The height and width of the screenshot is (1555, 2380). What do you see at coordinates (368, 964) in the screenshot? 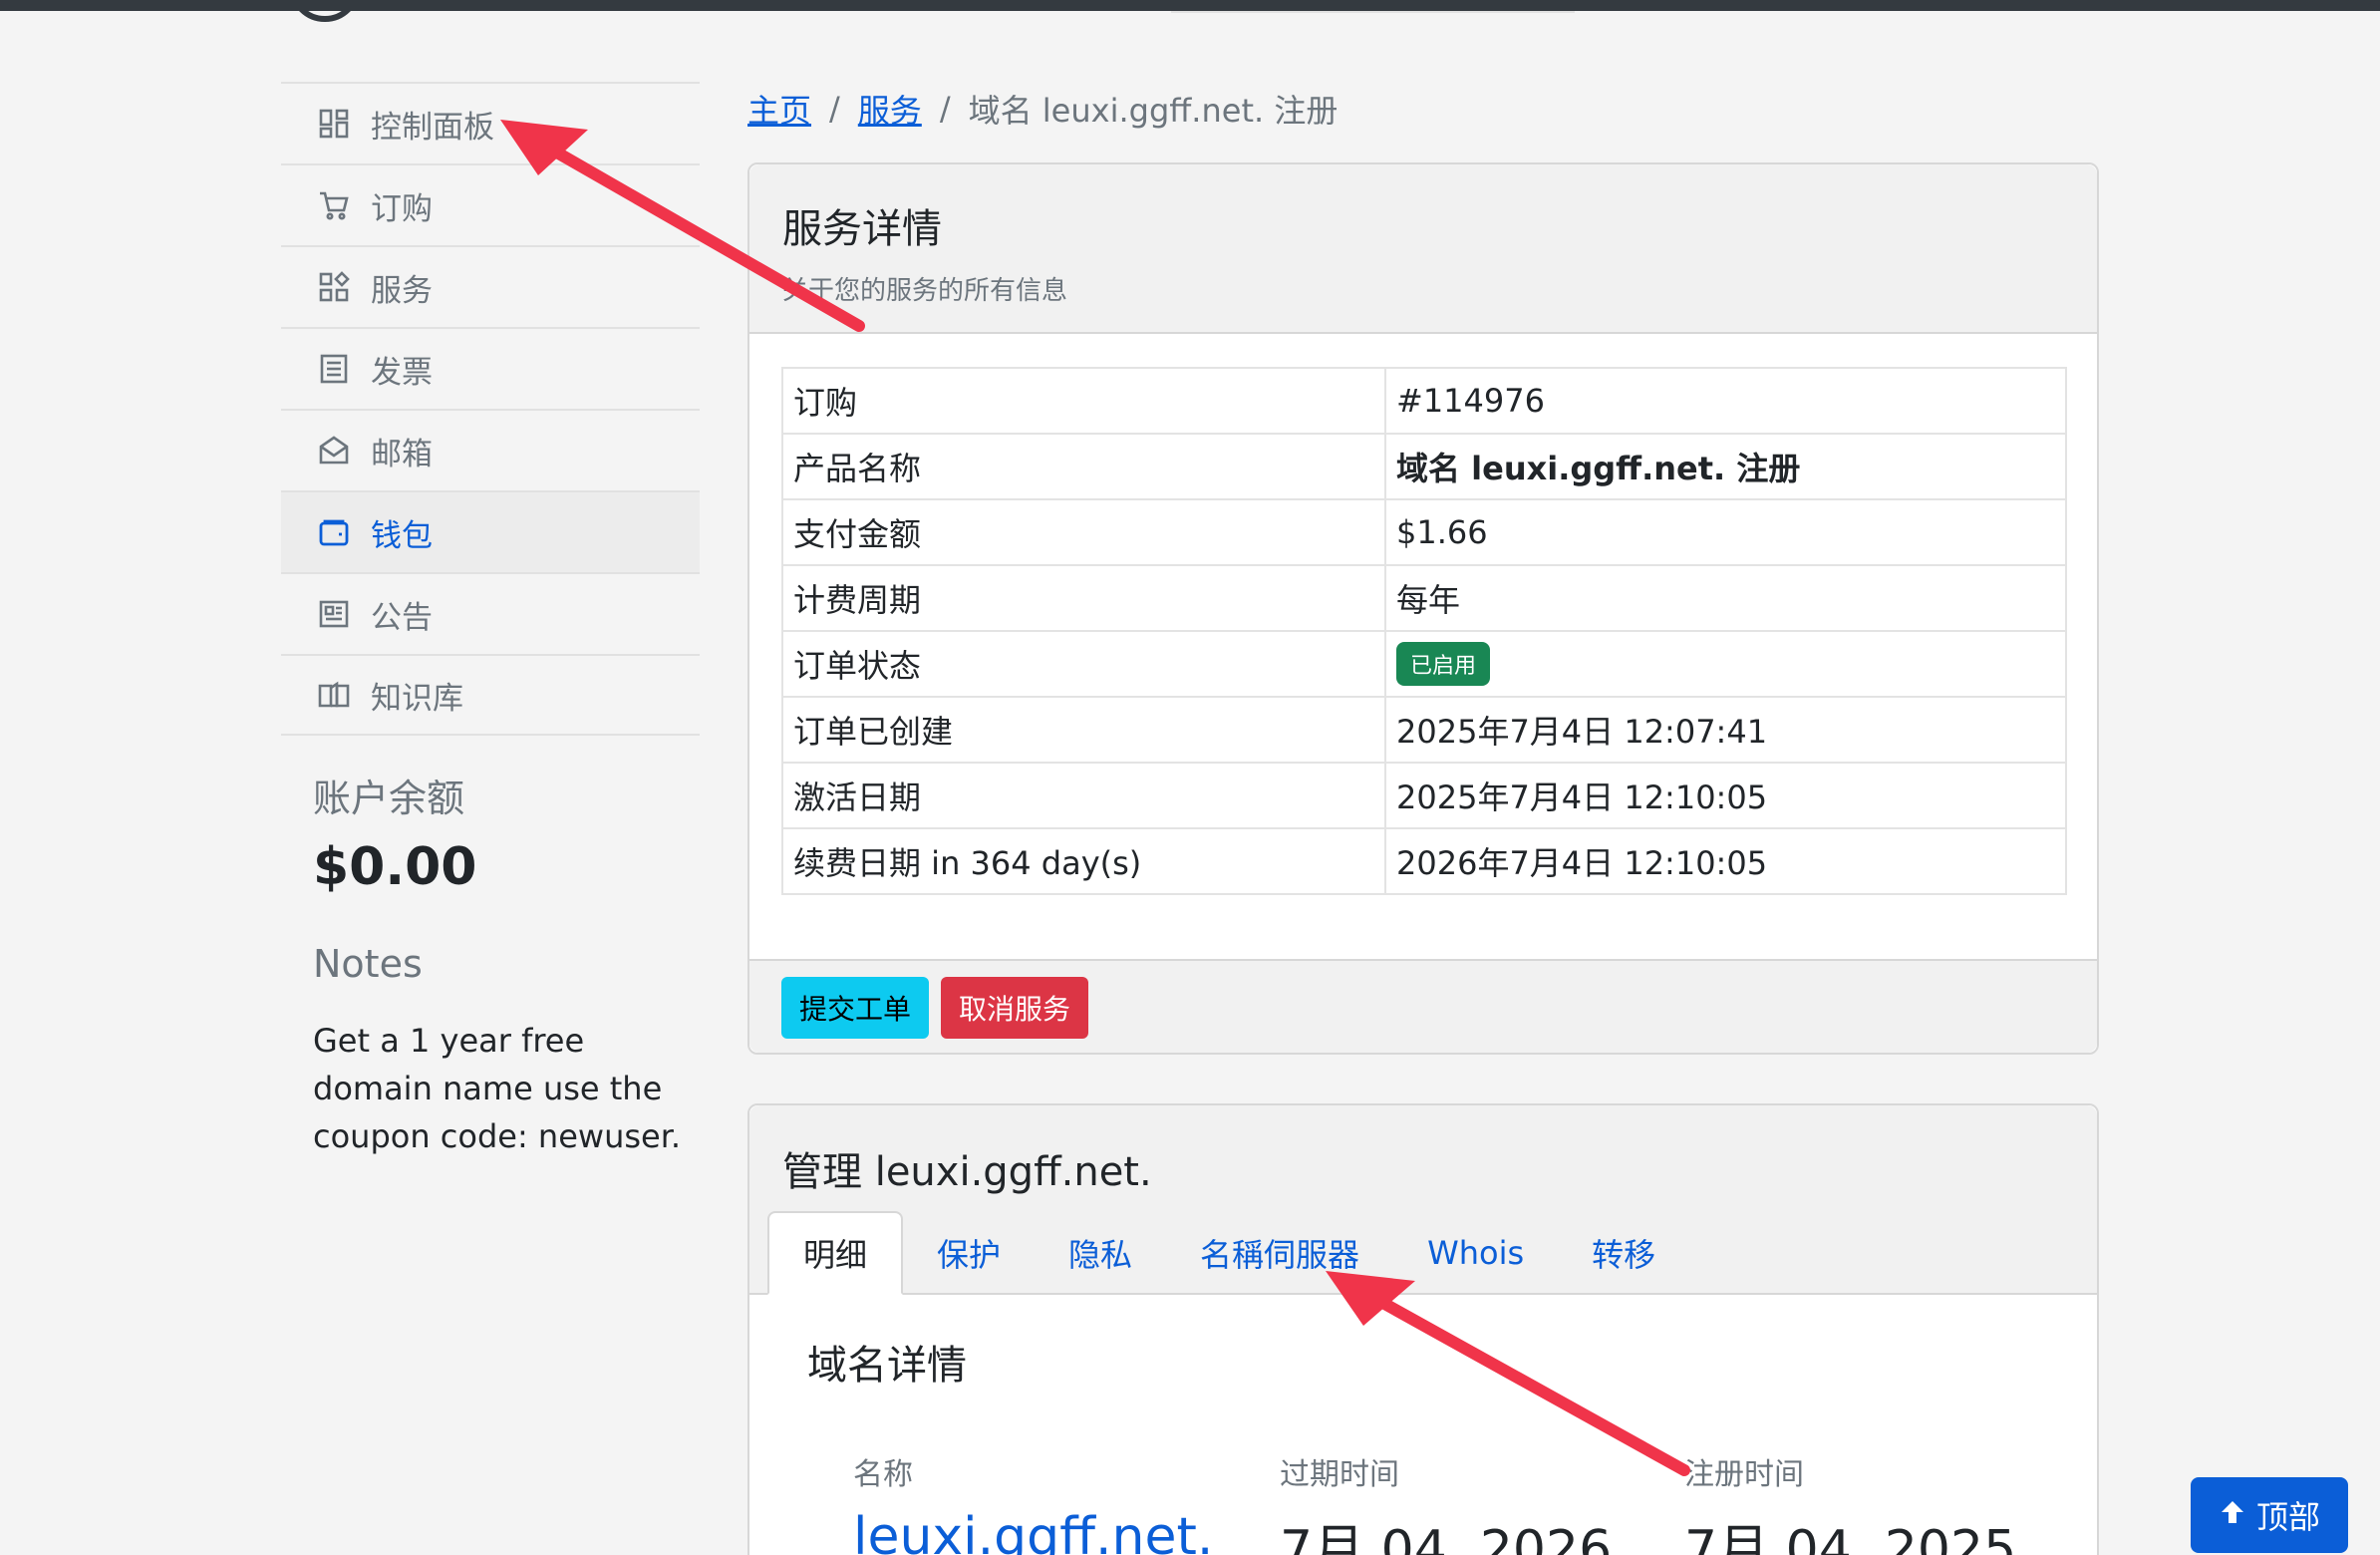
I see `notes-title: Notes` at bounding box center [368, 964].